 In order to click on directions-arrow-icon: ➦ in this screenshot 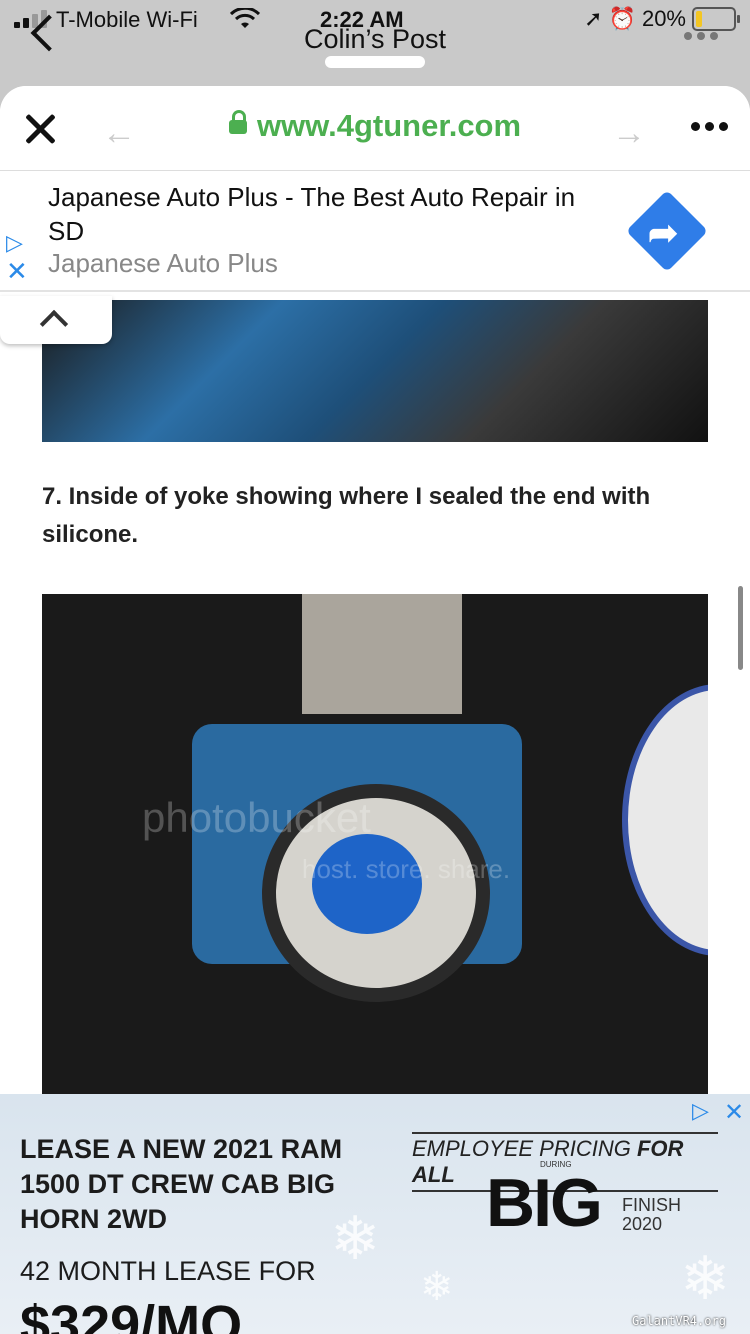, I will do `click(663, 232)`.